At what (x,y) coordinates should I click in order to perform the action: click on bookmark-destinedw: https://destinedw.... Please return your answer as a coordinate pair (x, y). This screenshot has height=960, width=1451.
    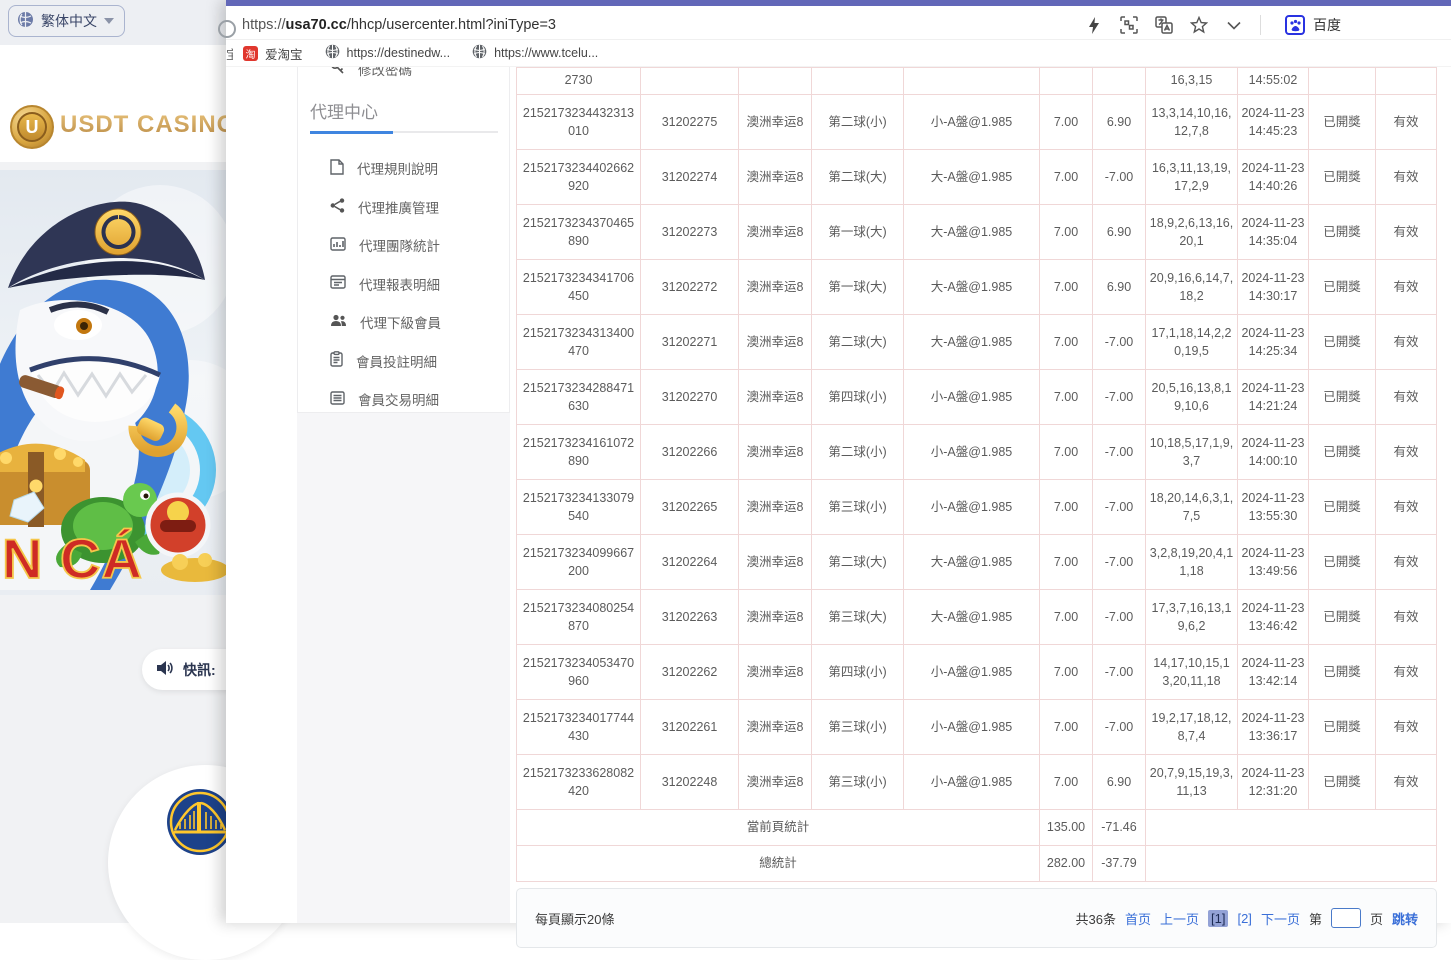
    Looking at the image, I should click on (387, 53).